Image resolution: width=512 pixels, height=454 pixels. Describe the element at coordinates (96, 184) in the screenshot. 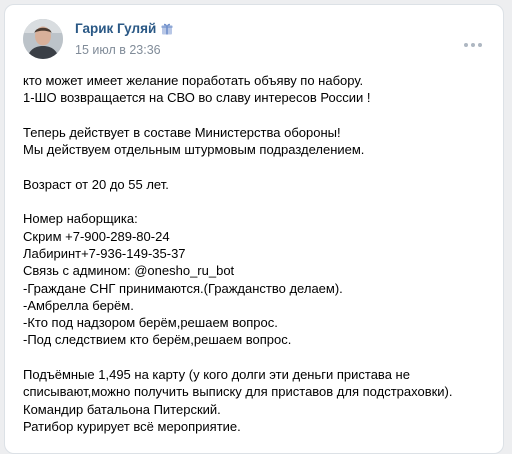

I see `text-line: Возраст от 20 до 55 лет.` at that location.